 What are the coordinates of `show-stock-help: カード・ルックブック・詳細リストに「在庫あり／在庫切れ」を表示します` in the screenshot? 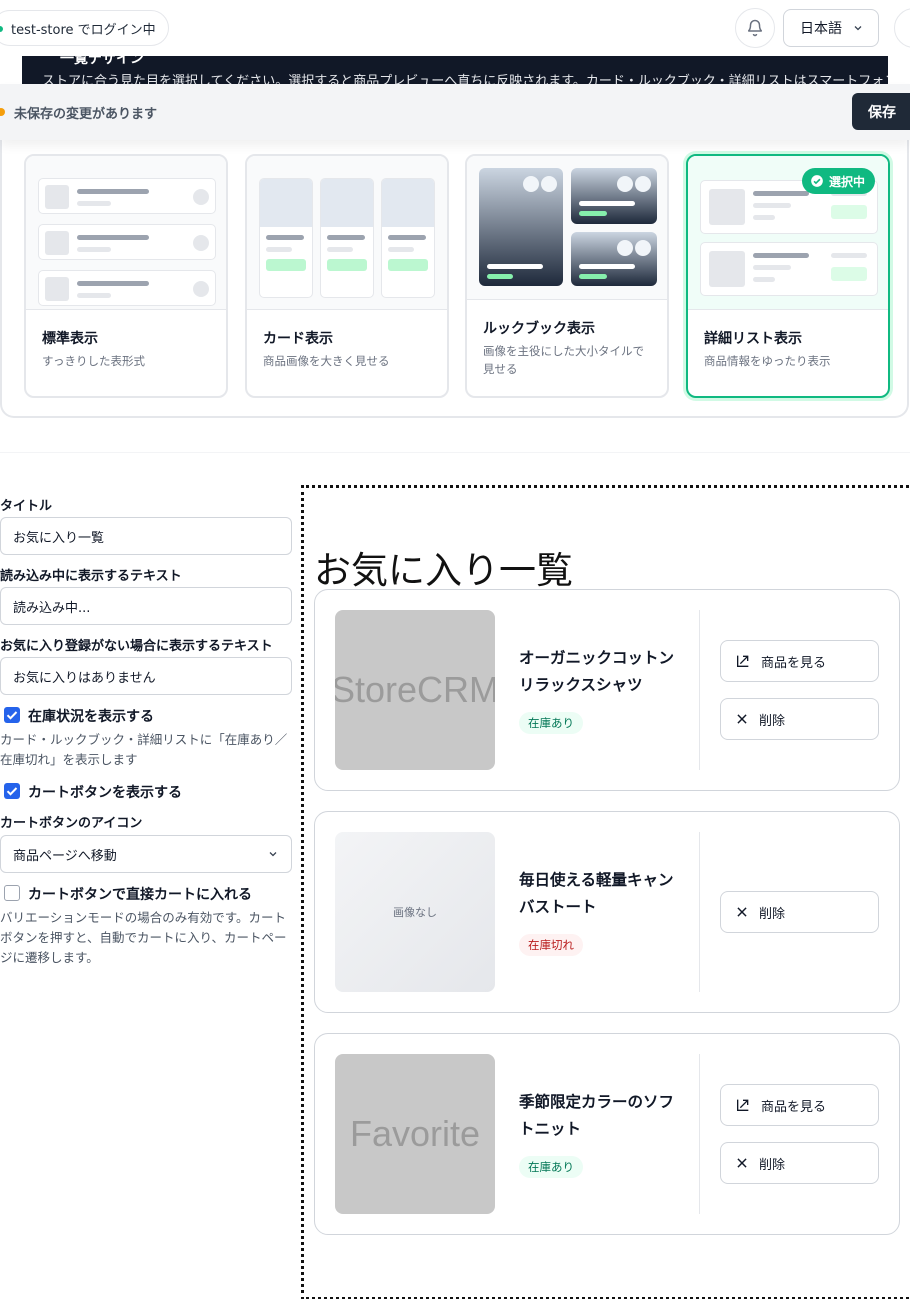 It's located at (144, 749).